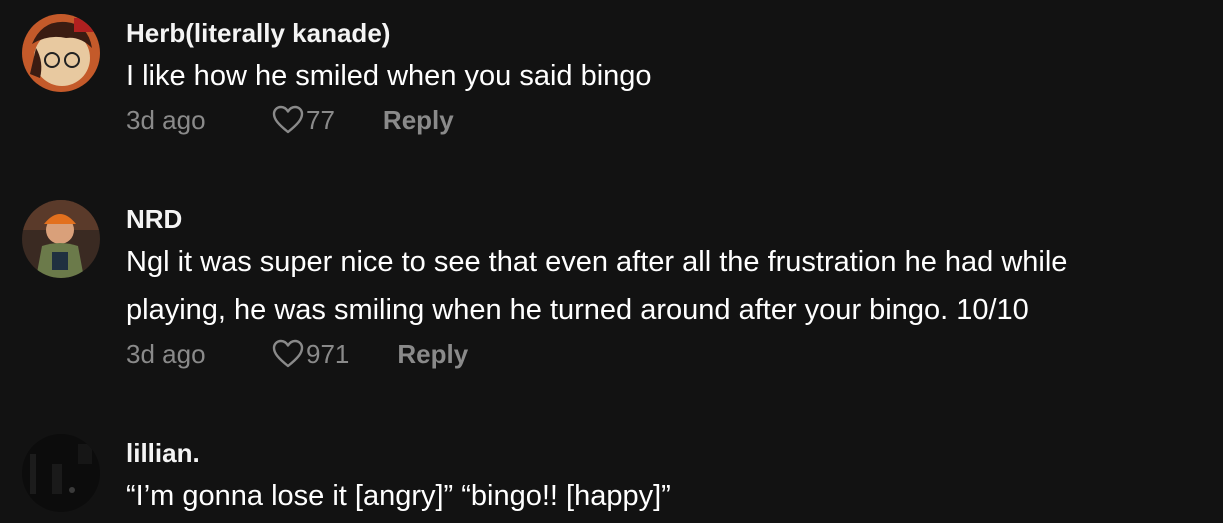 This screenshot has height=523, width=1223. Describe the element at coordinates (669, 33) in the screenshot. I see `comment-username: Herb(literally kanade)` at that location.